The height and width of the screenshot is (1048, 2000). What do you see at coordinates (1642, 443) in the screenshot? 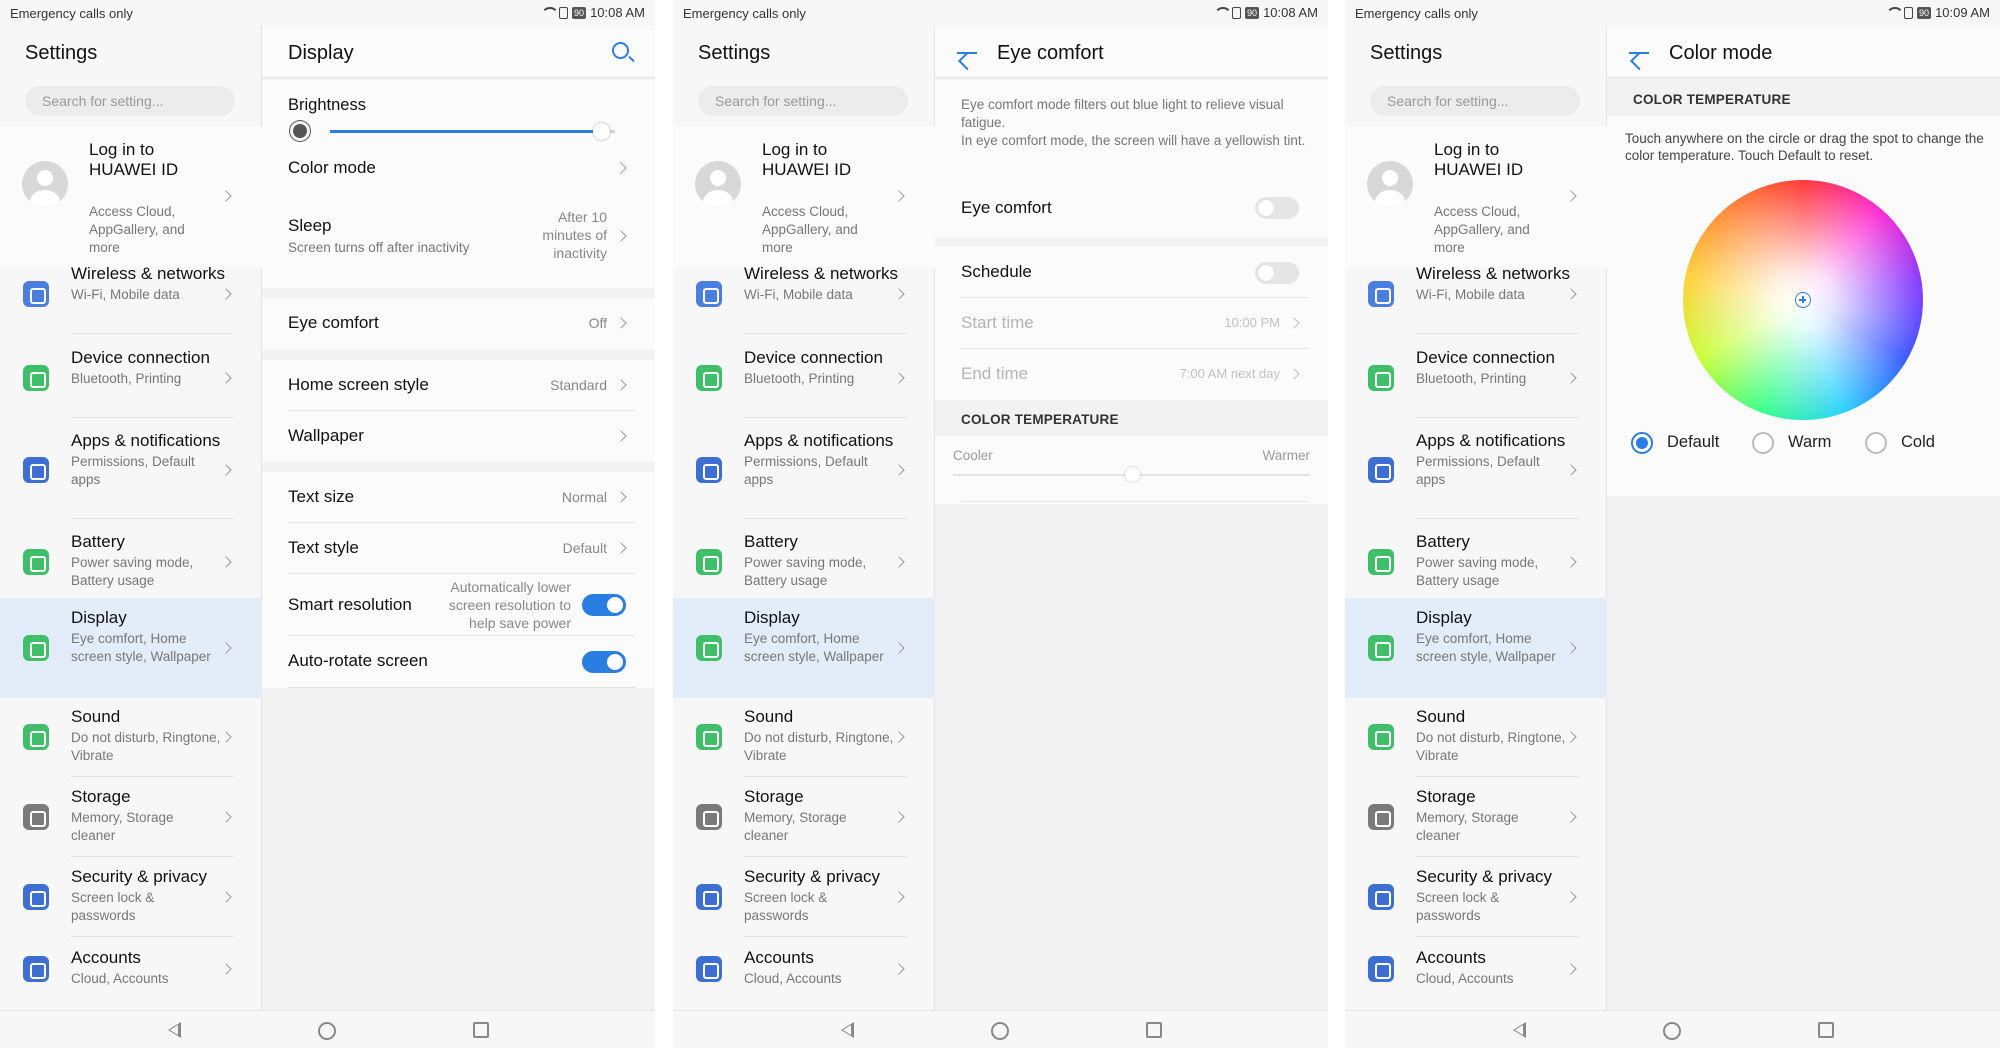
I see `default-radio` at bounding box center [1642, 443].